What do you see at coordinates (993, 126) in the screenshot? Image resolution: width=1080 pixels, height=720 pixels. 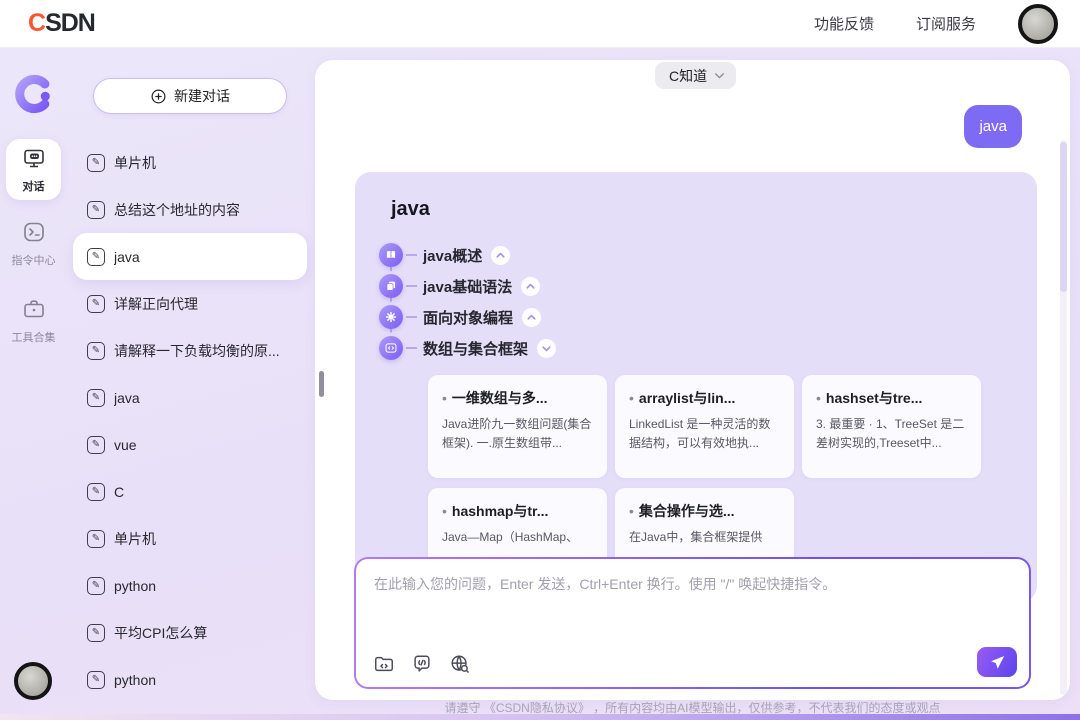 I see `user-message-bubble: java` at bounding box center [993, 126].